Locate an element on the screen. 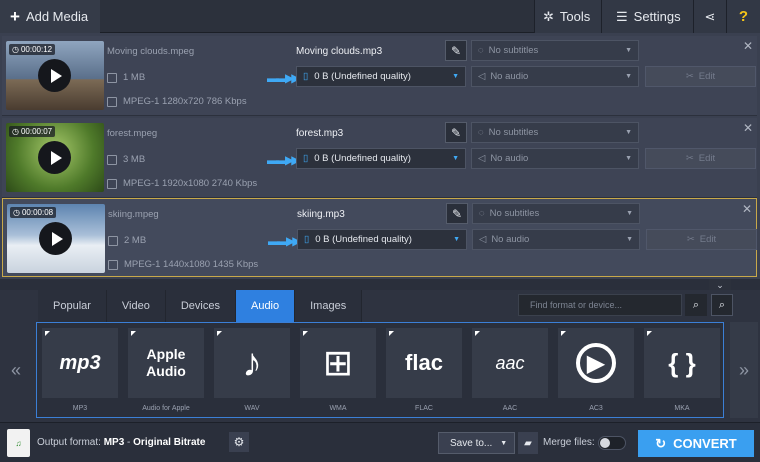 The image size is (760, 462). speech-bubble-icon: ◌ is located at coordinates (481, 132).